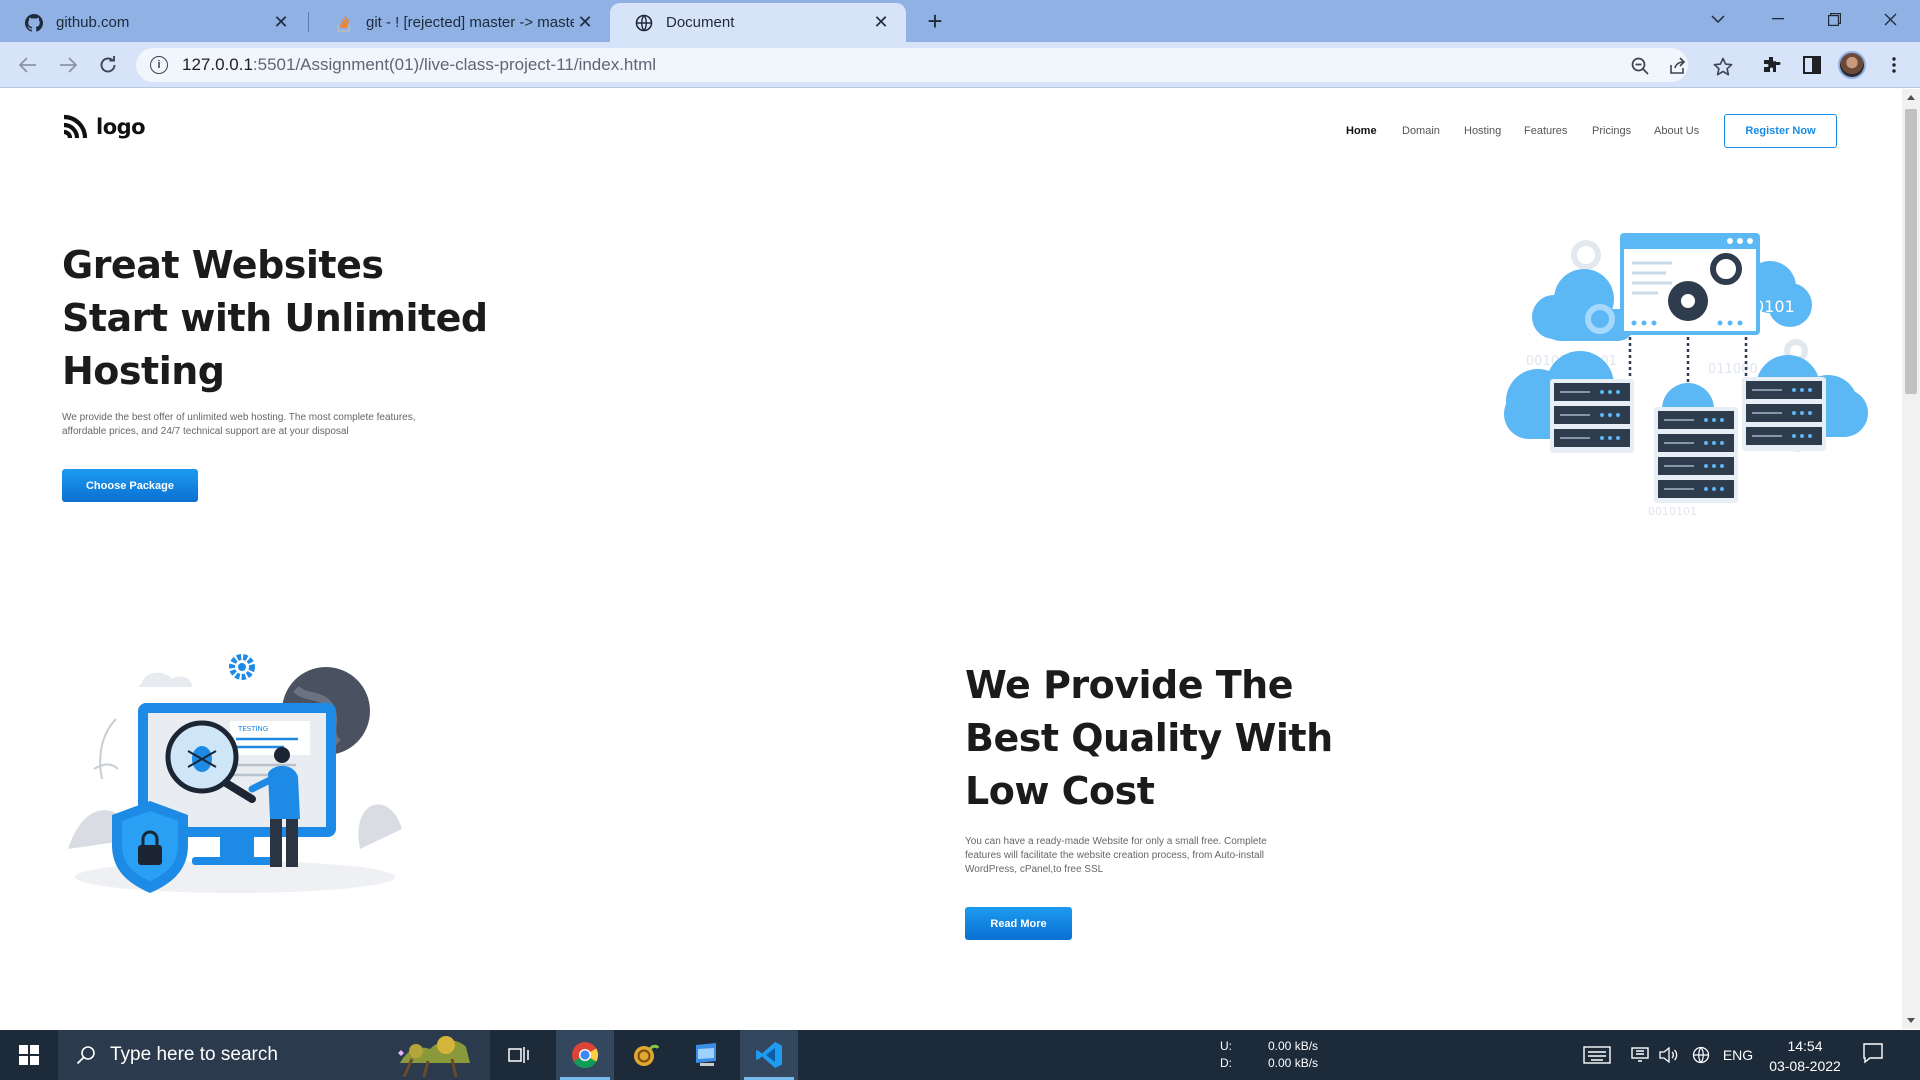  Describe the element at coordinates (1852, 65) in the screenshot. I see `profile-avatar` at that location.